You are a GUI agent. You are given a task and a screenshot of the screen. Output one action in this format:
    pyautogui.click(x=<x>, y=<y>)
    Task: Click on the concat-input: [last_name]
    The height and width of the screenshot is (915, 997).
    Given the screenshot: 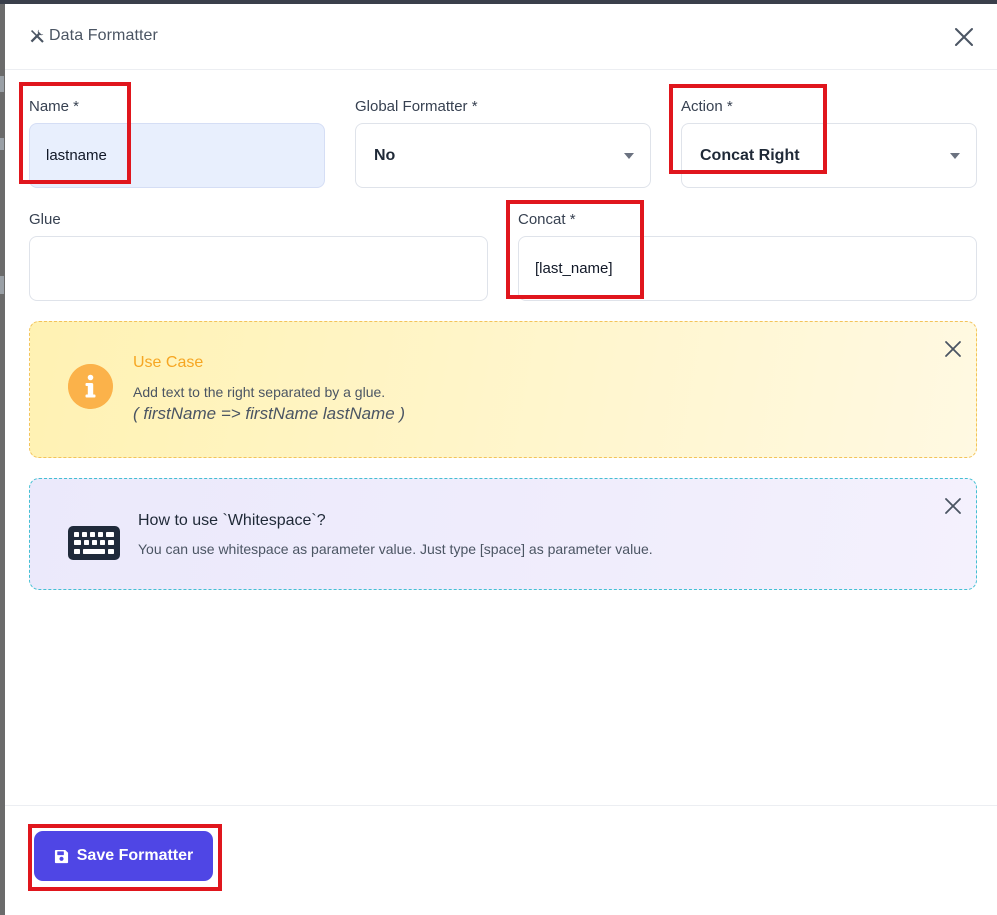 What is the action you would take?
    pyautogui.click(x=747, y=268)
    